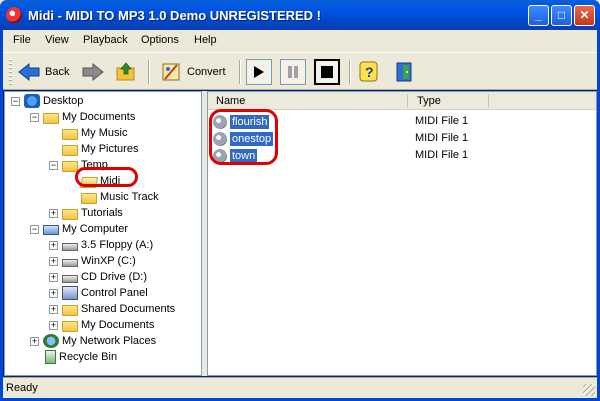 This screenshot has width=600, height=401. What do you see at coordinates (205, 40) in the screenshot?
I see `menu-help: Help` at bounding box center [205, 40].